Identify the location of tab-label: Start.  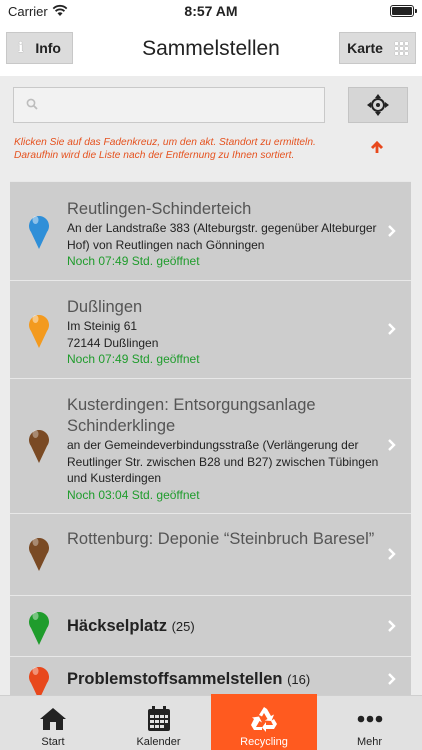
(53, 742).